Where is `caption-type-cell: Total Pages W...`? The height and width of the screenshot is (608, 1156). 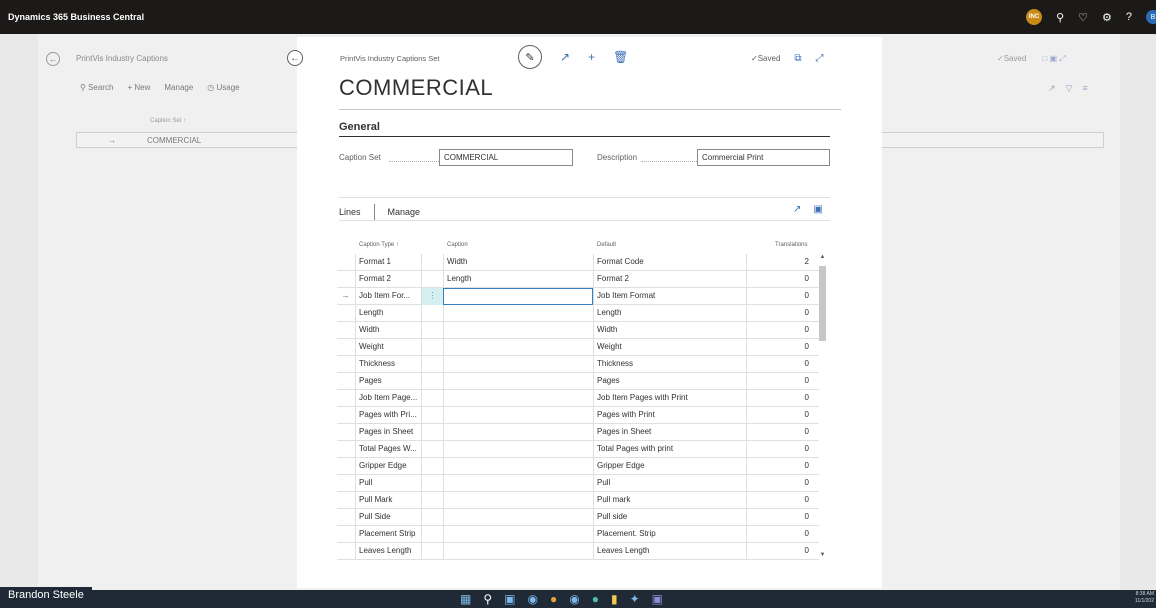 caption-type-cell: Total Pages W... is located at coordinates (388, 449).